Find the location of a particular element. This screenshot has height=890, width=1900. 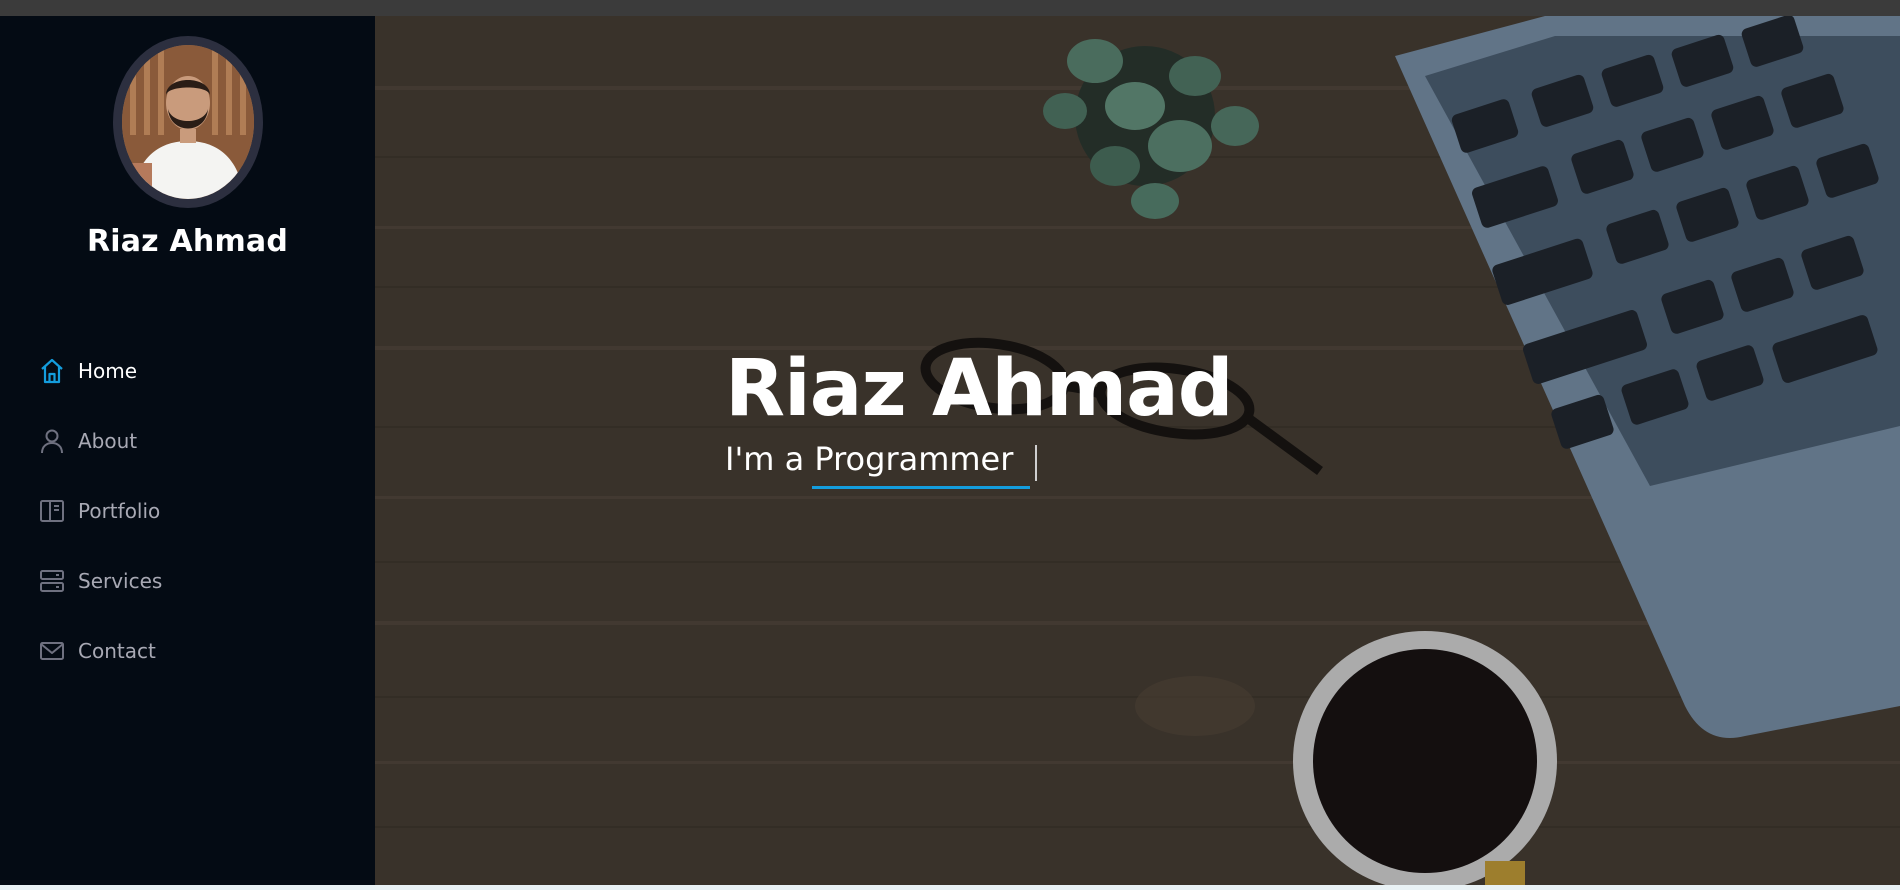

typed-word: Programmer is located at coordinates (914, 459).